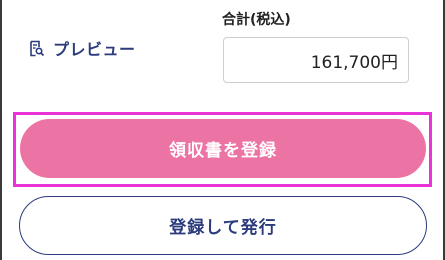 The width and height of the screenshot is (445, 260). I want to click on total-label: 合計(税込), so click(256, 20).